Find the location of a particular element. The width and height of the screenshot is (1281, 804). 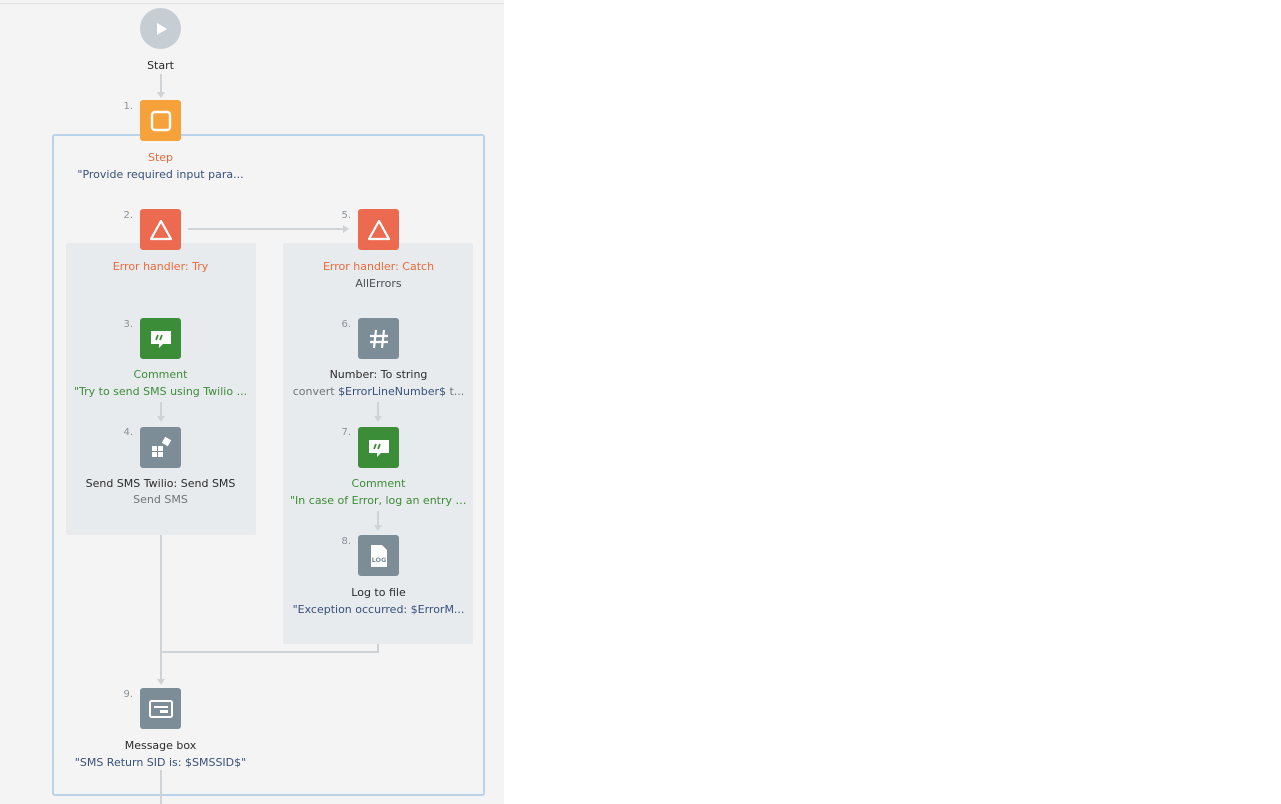

step-5-title: Error handler: Catch is located at coordinates (378, 266).